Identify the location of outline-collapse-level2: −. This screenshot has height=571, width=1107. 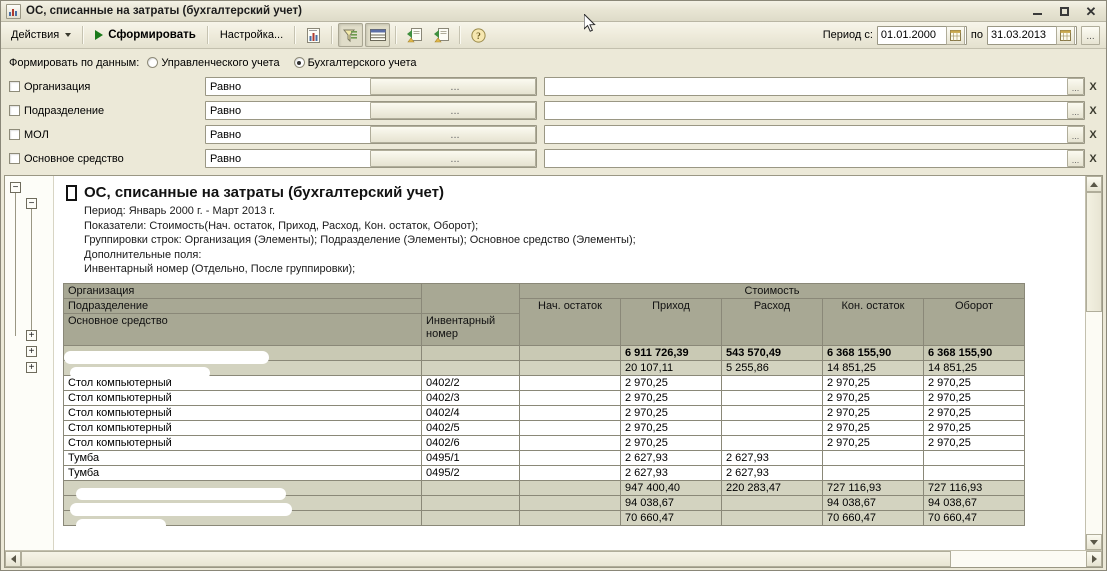
(31, 203).